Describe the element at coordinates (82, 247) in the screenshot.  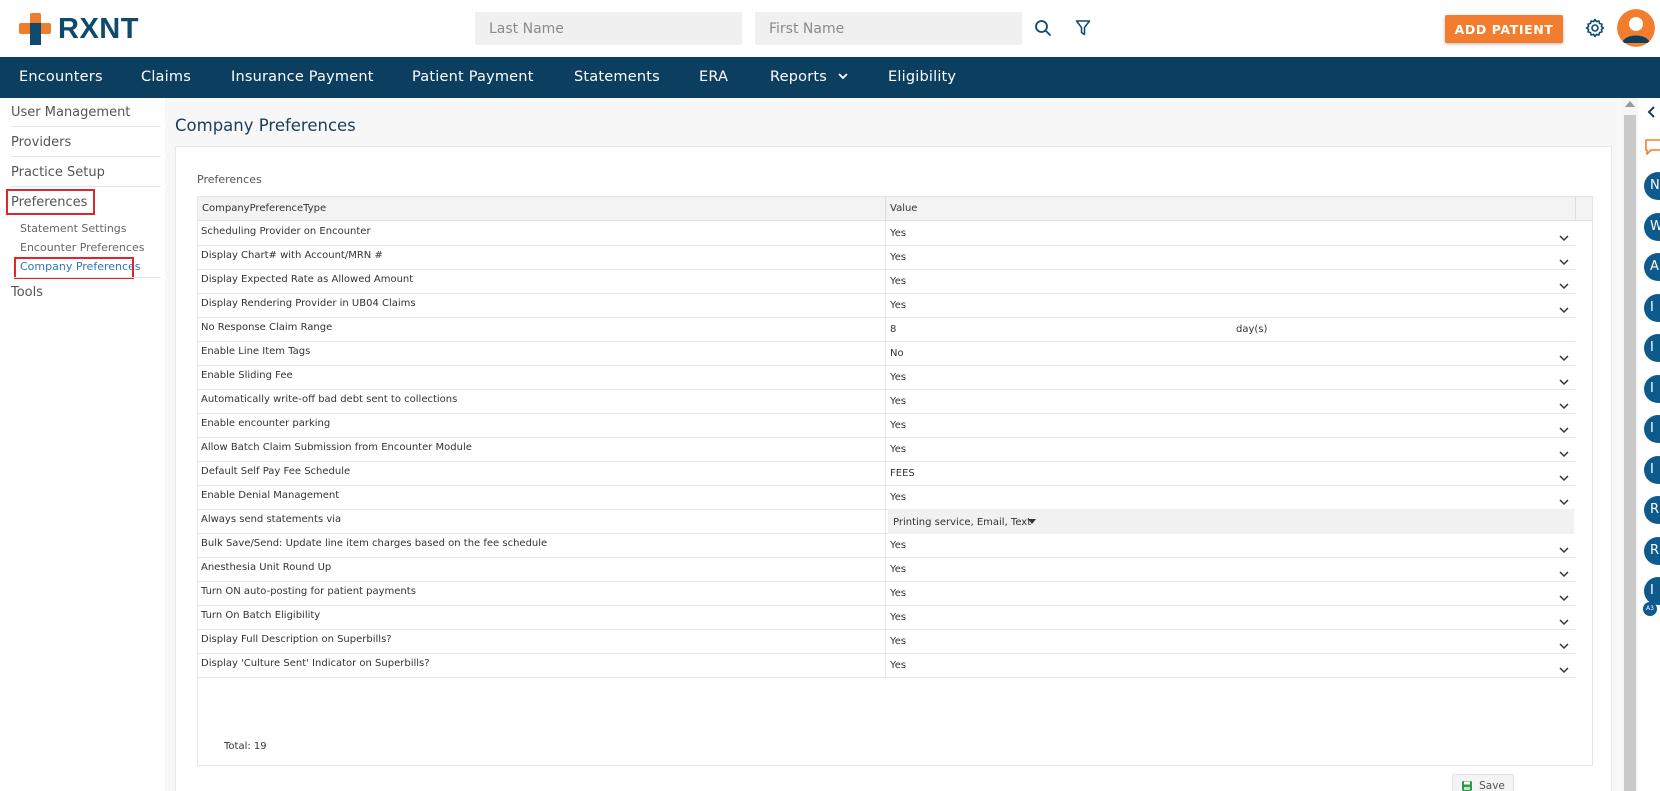
I see `sidebar-subitem-encounter-preferences: Encounter Preferences` at that location.